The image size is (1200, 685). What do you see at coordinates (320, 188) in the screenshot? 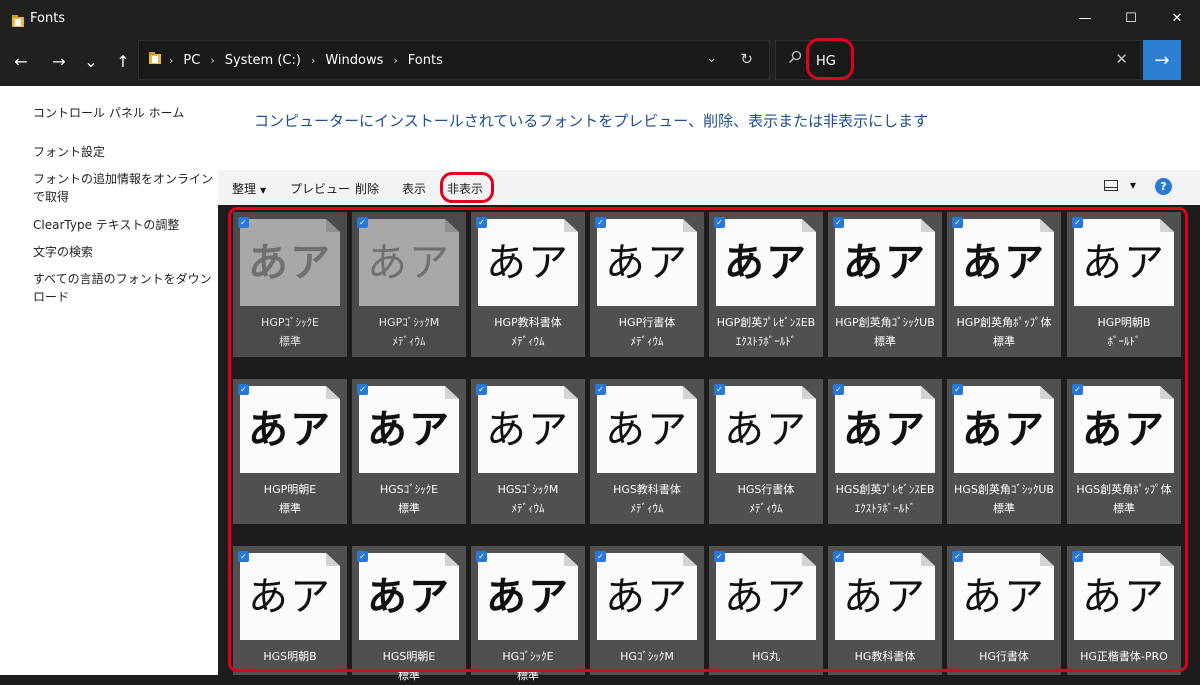
I see `preview-button: プレビュー` at bounding box center [320, 188].